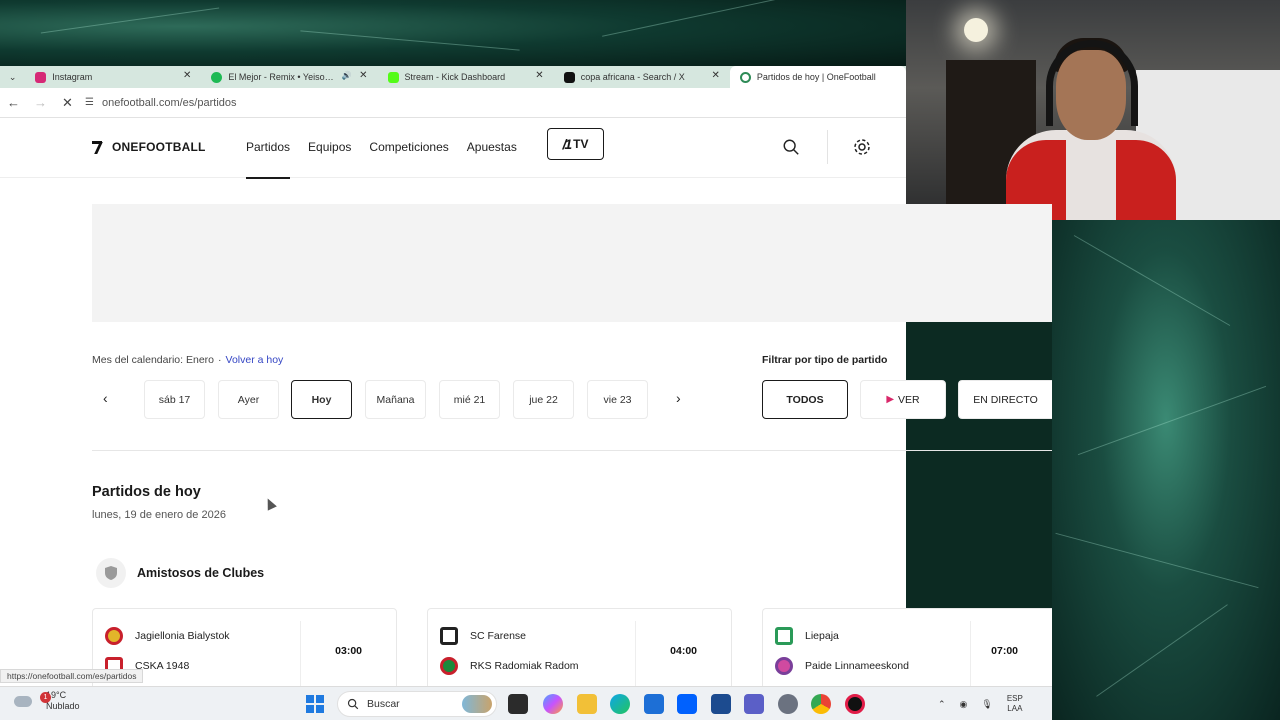 This screenshot has width=1280, height=720. What do you see at coordinates (40, 102) in the screenshot?
I see `forward-arrow-icon: →` at bounding box center [40, 102].